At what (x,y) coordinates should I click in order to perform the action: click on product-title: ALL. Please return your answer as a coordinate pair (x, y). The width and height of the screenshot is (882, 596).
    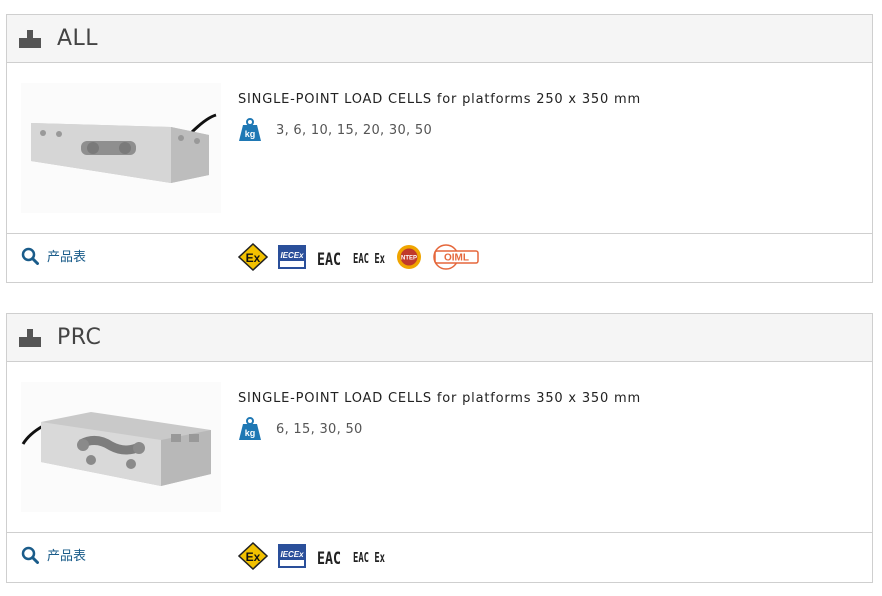
    Looking at the image, I should click on (77, 38).